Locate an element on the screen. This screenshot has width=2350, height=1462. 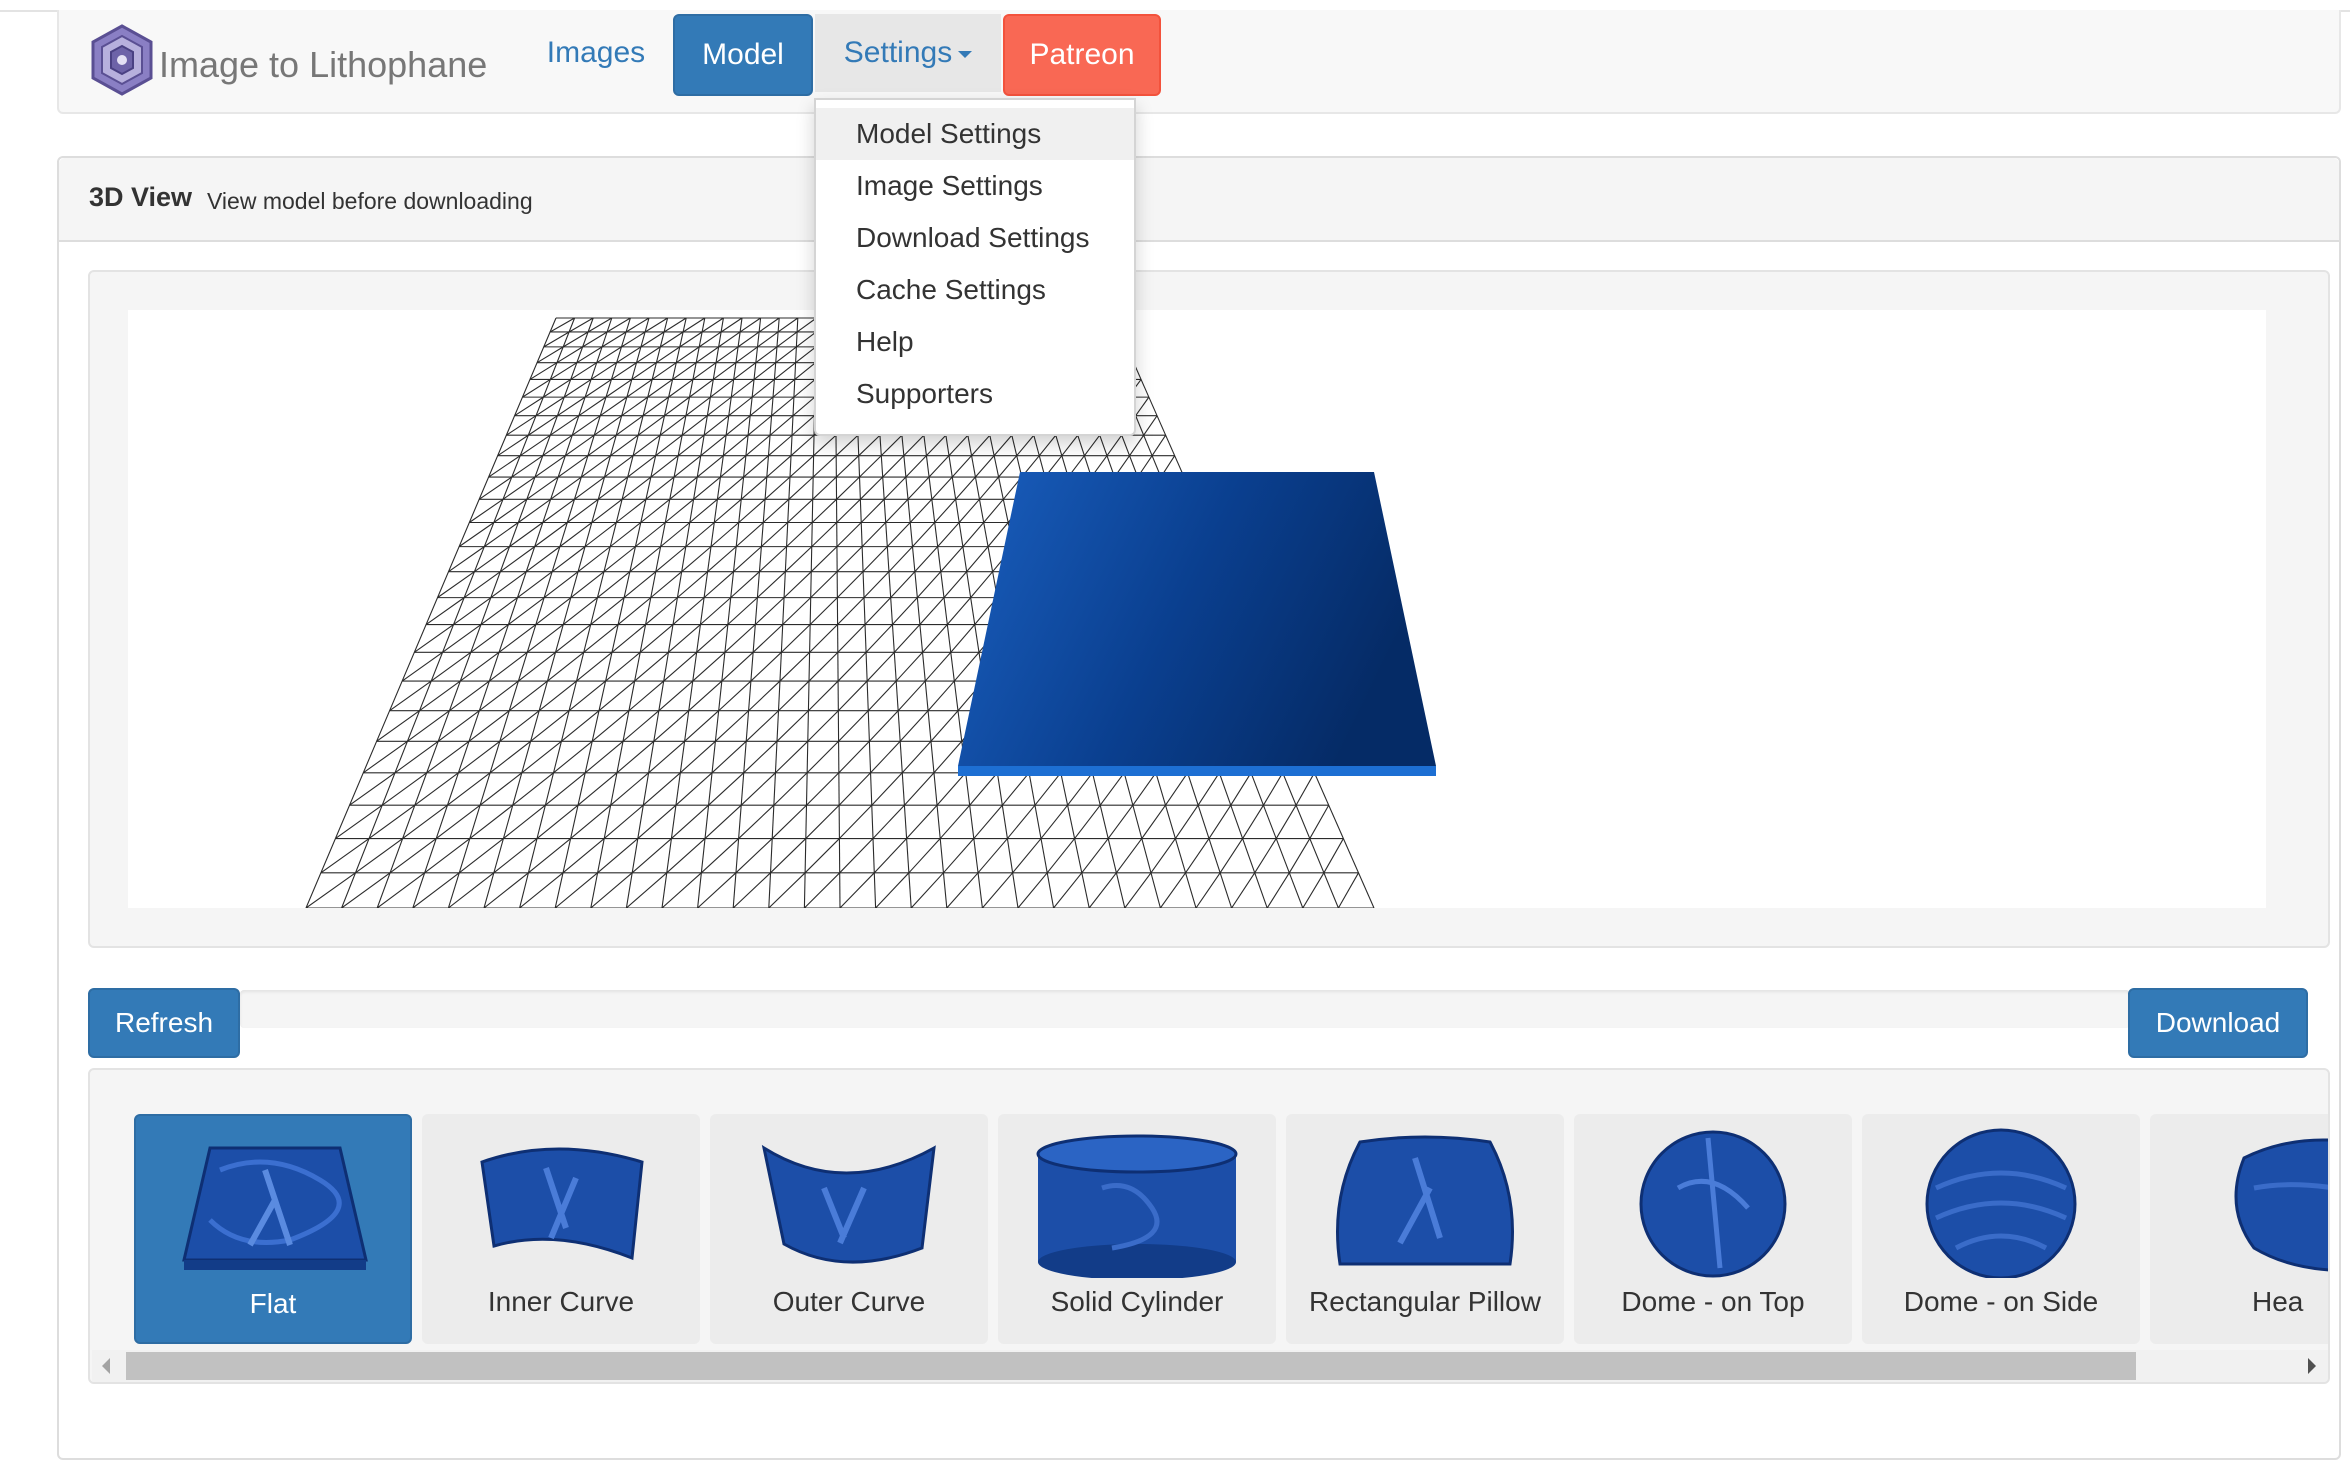
panel-subtitle: View model before downloading is located at coordinates (370, 201).